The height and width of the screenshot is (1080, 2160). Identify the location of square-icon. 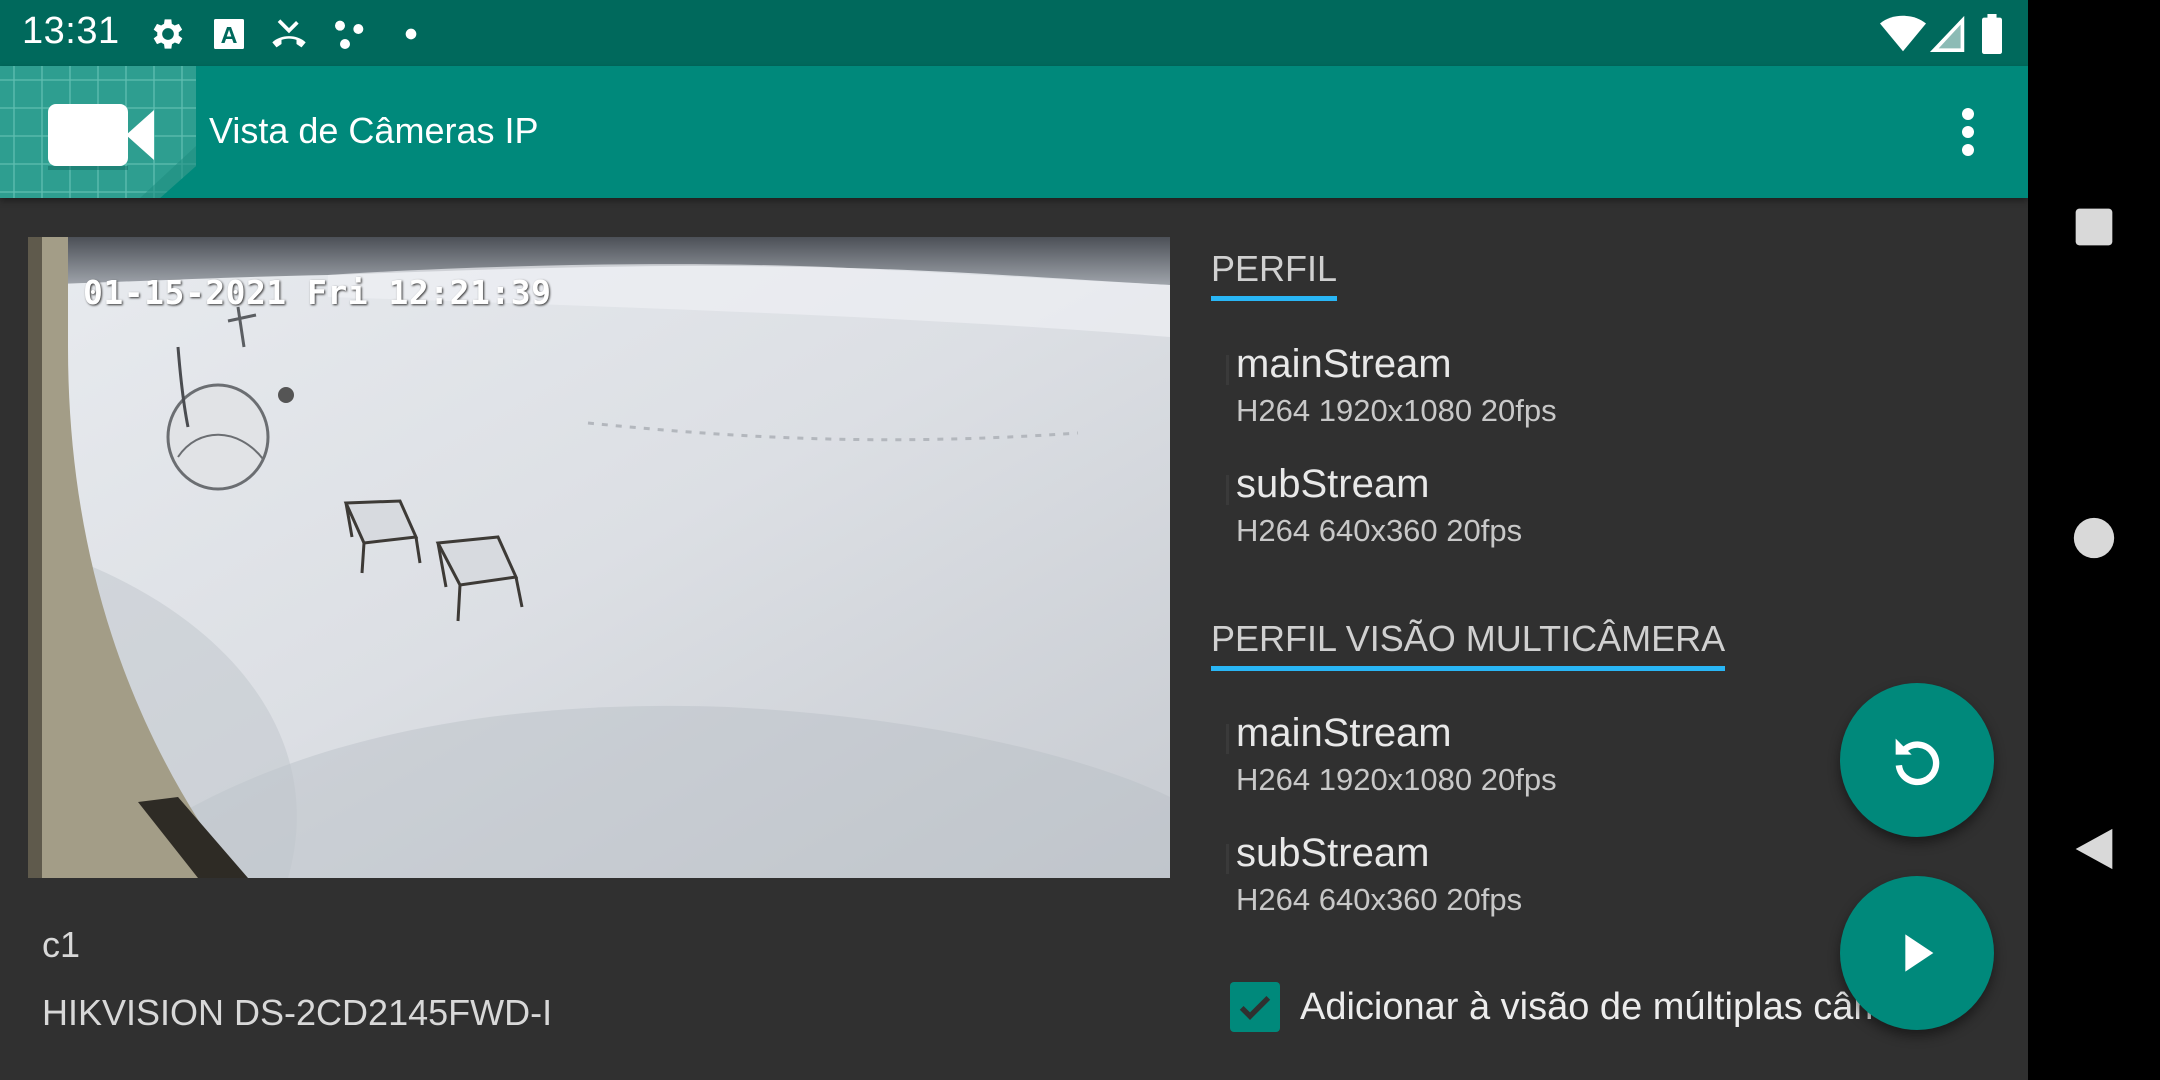
(2094, 227).